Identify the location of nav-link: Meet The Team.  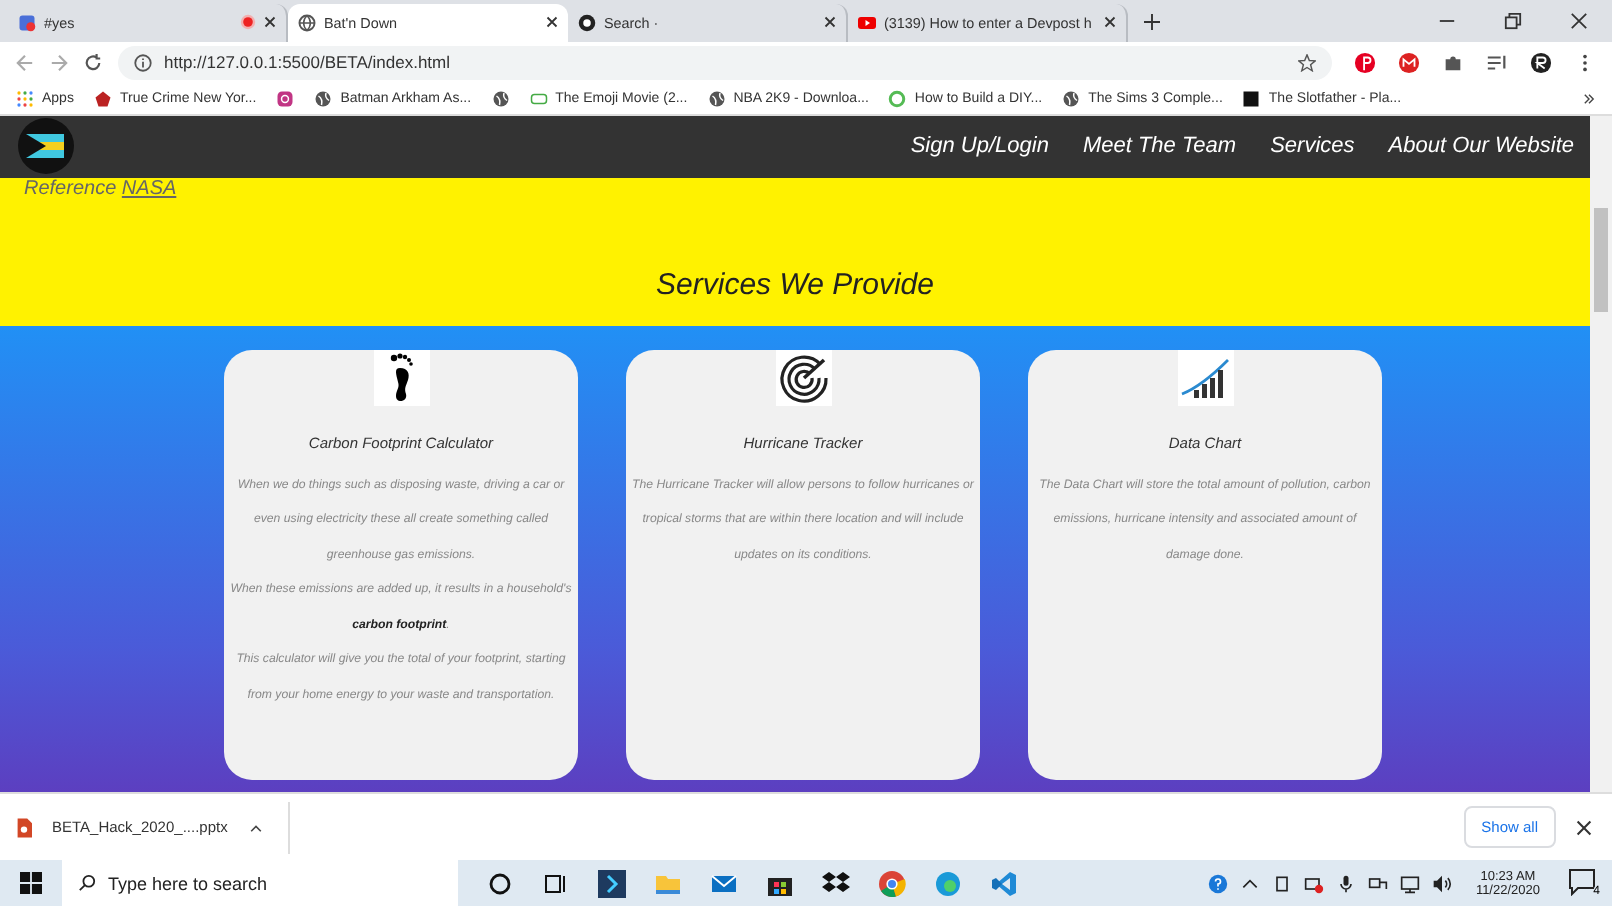
(1159, 146).